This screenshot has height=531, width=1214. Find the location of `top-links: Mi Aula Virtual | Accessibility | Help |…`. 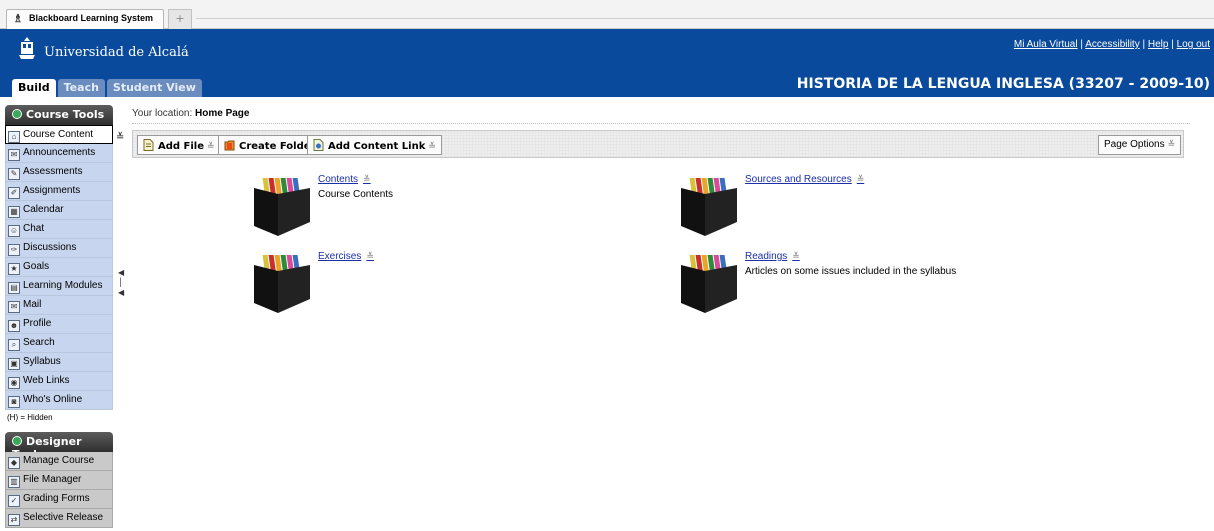

top-links: Mi Aula Virtual | Accessibility | Help |… is located at coordinates (1112, 44).